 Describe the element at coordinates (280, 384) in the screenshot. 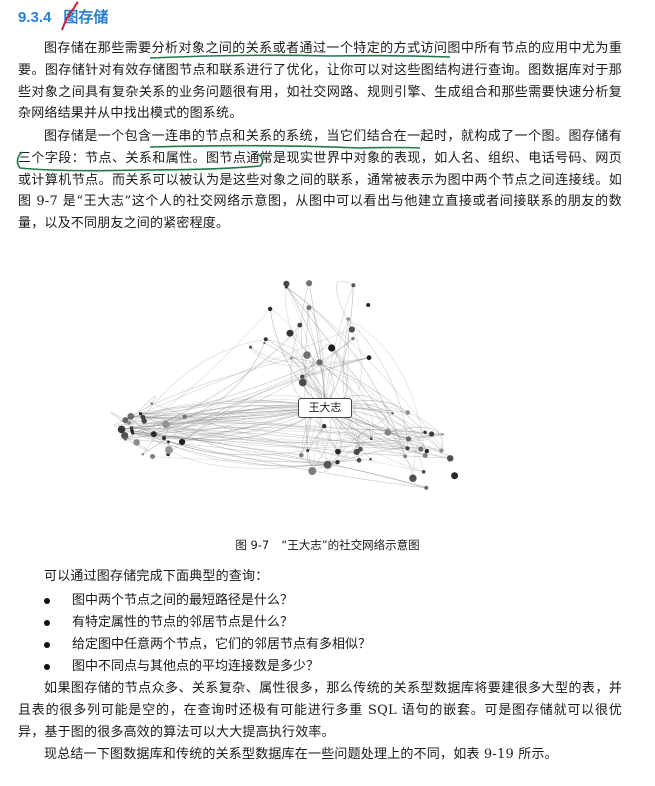

I see `network-edges` at that location.